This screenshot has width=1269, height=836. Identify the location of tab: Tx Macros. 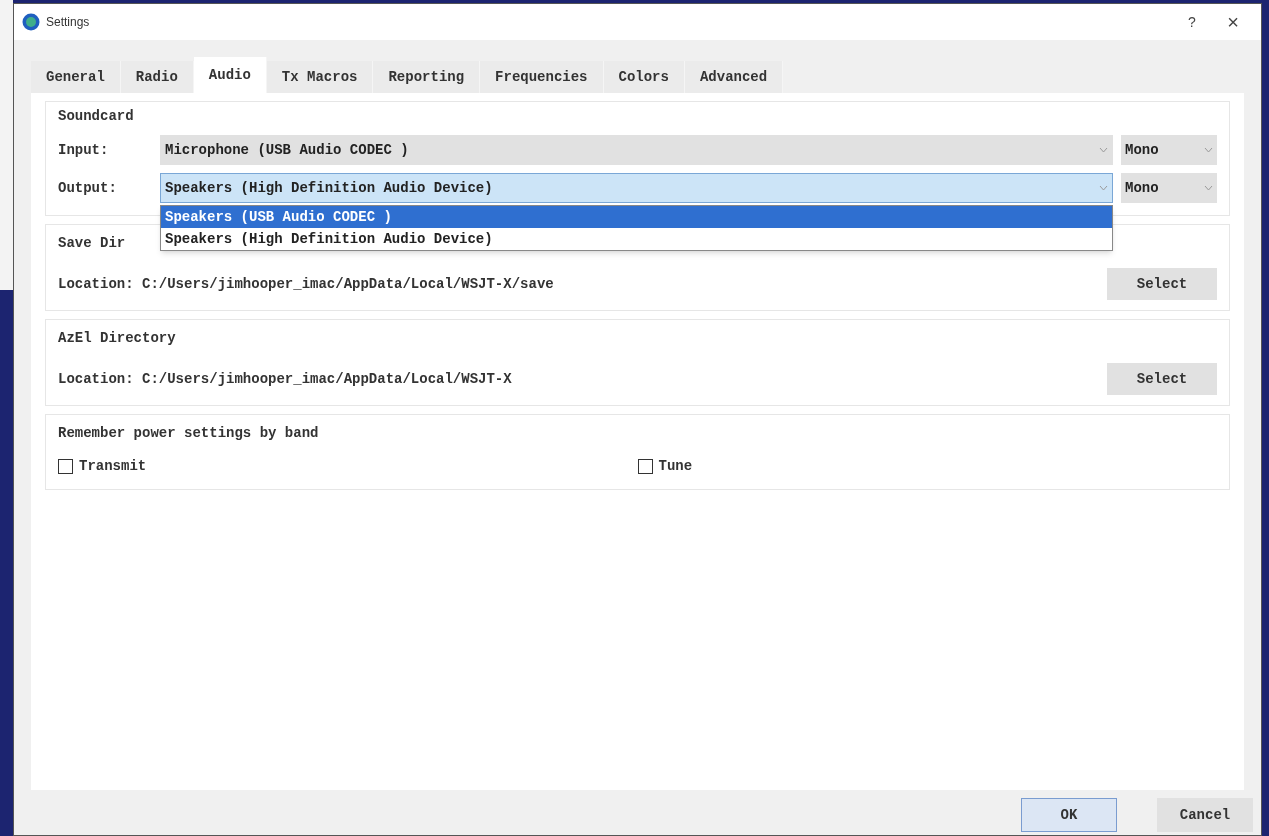
(320, 77).